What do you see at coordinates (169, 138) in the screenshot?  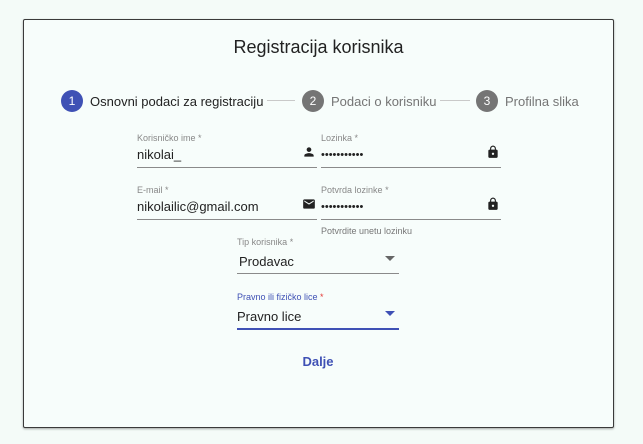 I see `username-label: Korisničko ime *` at bounding box center [169, 138].